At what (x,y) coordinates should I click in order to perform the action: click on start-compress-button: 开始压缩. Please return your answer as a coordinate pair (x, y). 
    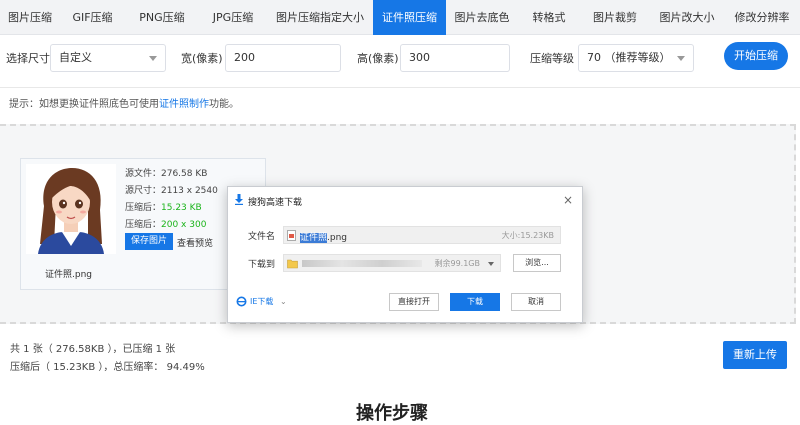
    Looking at the image, I should click on (756, 56).